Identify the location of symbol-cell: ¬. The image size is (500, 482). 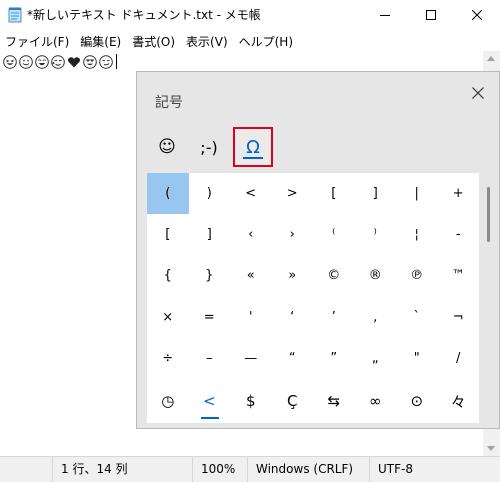
(459, 317).